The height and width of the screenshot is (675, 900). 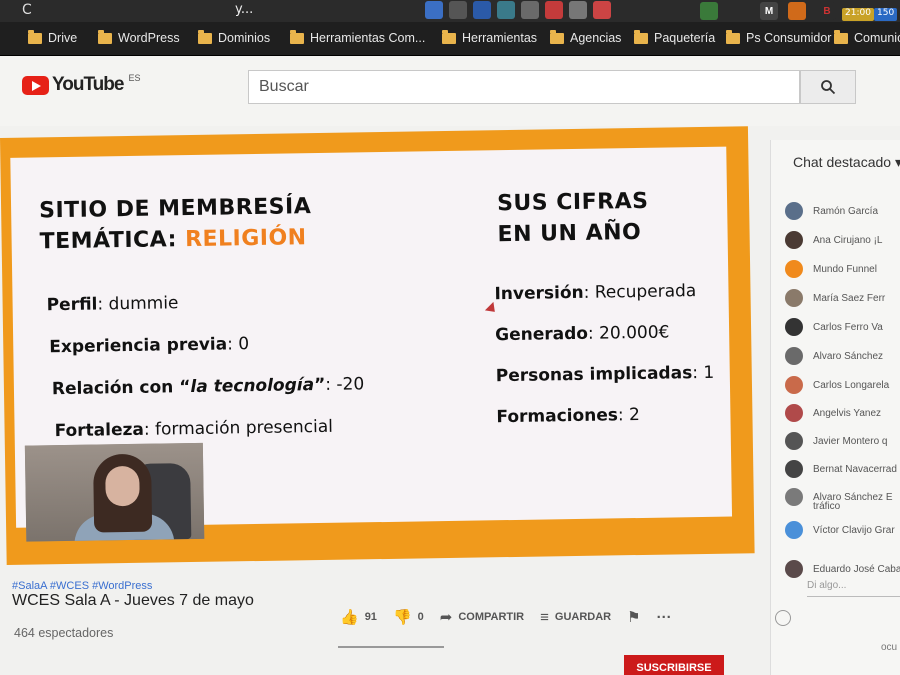 What do you see at coordinates (834, 356) in the screenshot?
I see `chat-message: Alvaro Sánchez` at bounding box center [834, 356].